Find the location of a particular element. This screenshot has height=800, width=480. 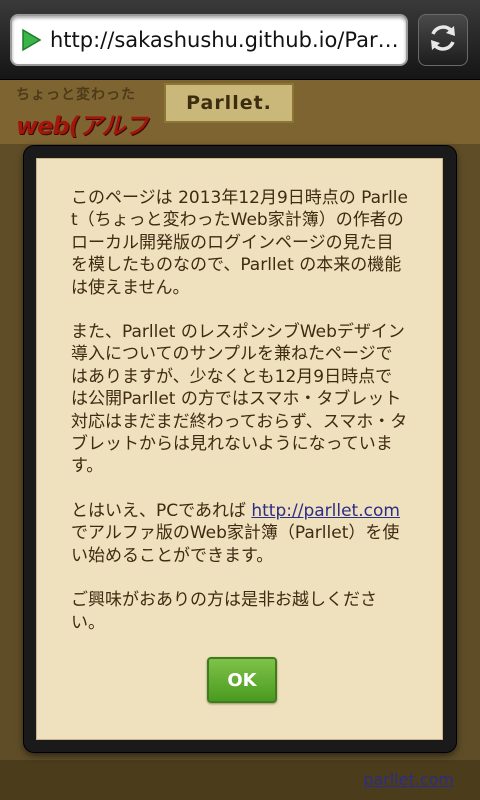

footer: parllet.com is located at coordinates (240, 780).